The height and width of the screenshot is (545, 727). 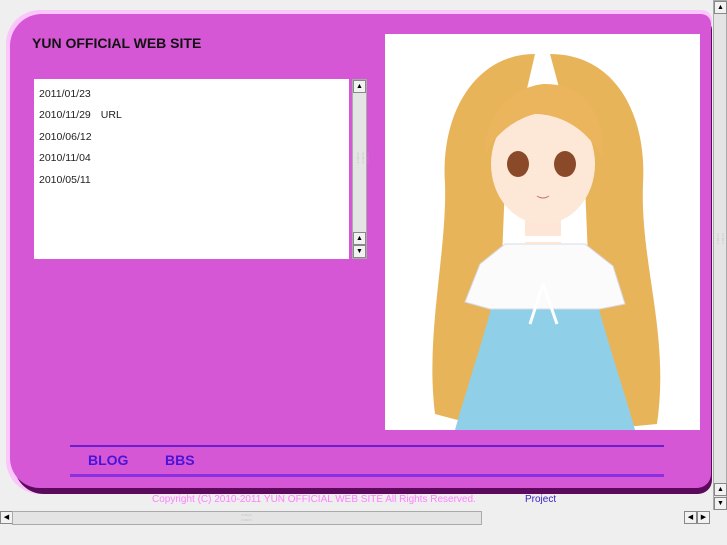 What do you see at coordinates (703, 517) in the screenshot?
I see `scroll-right-icon: ▶` at bounding box center [703, 517].